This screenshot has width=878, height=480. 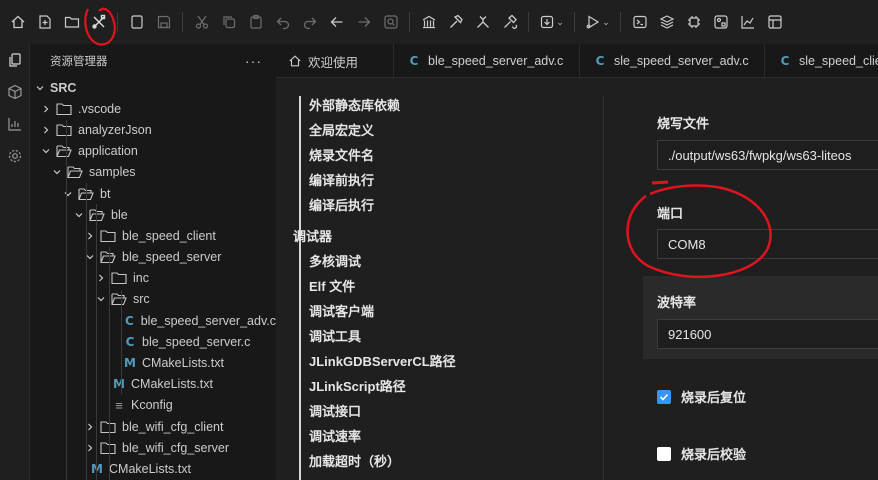 I want to click on outline-item: JLinkGDBServerCL路径, so click(x=382, y=360).